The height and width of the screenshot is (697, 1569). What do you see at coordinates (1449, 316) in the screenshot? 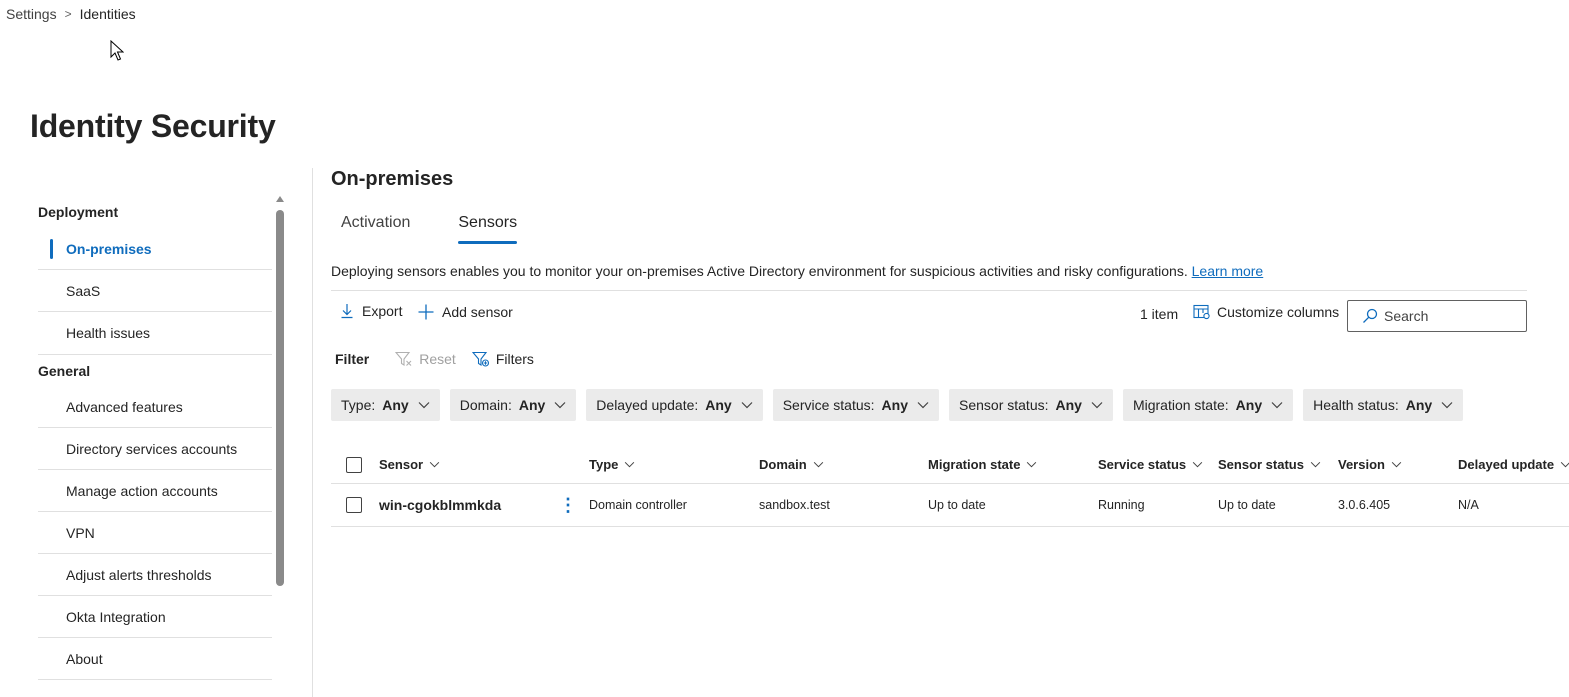
I see `search-input` at bounding box center [1449, 316].